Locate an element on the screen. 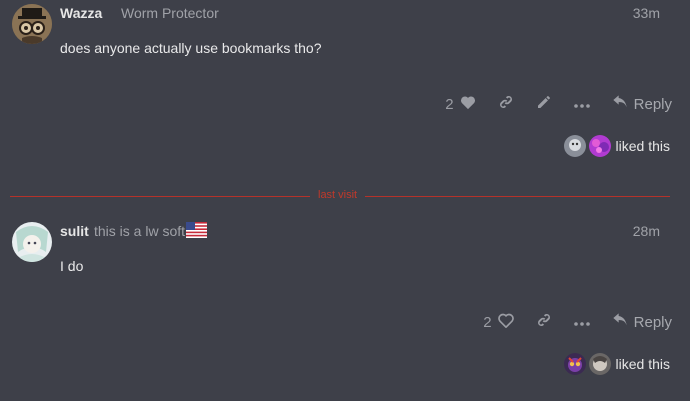 The image size is (690, 401). pencil-icon is located at coordinates (544, 104).